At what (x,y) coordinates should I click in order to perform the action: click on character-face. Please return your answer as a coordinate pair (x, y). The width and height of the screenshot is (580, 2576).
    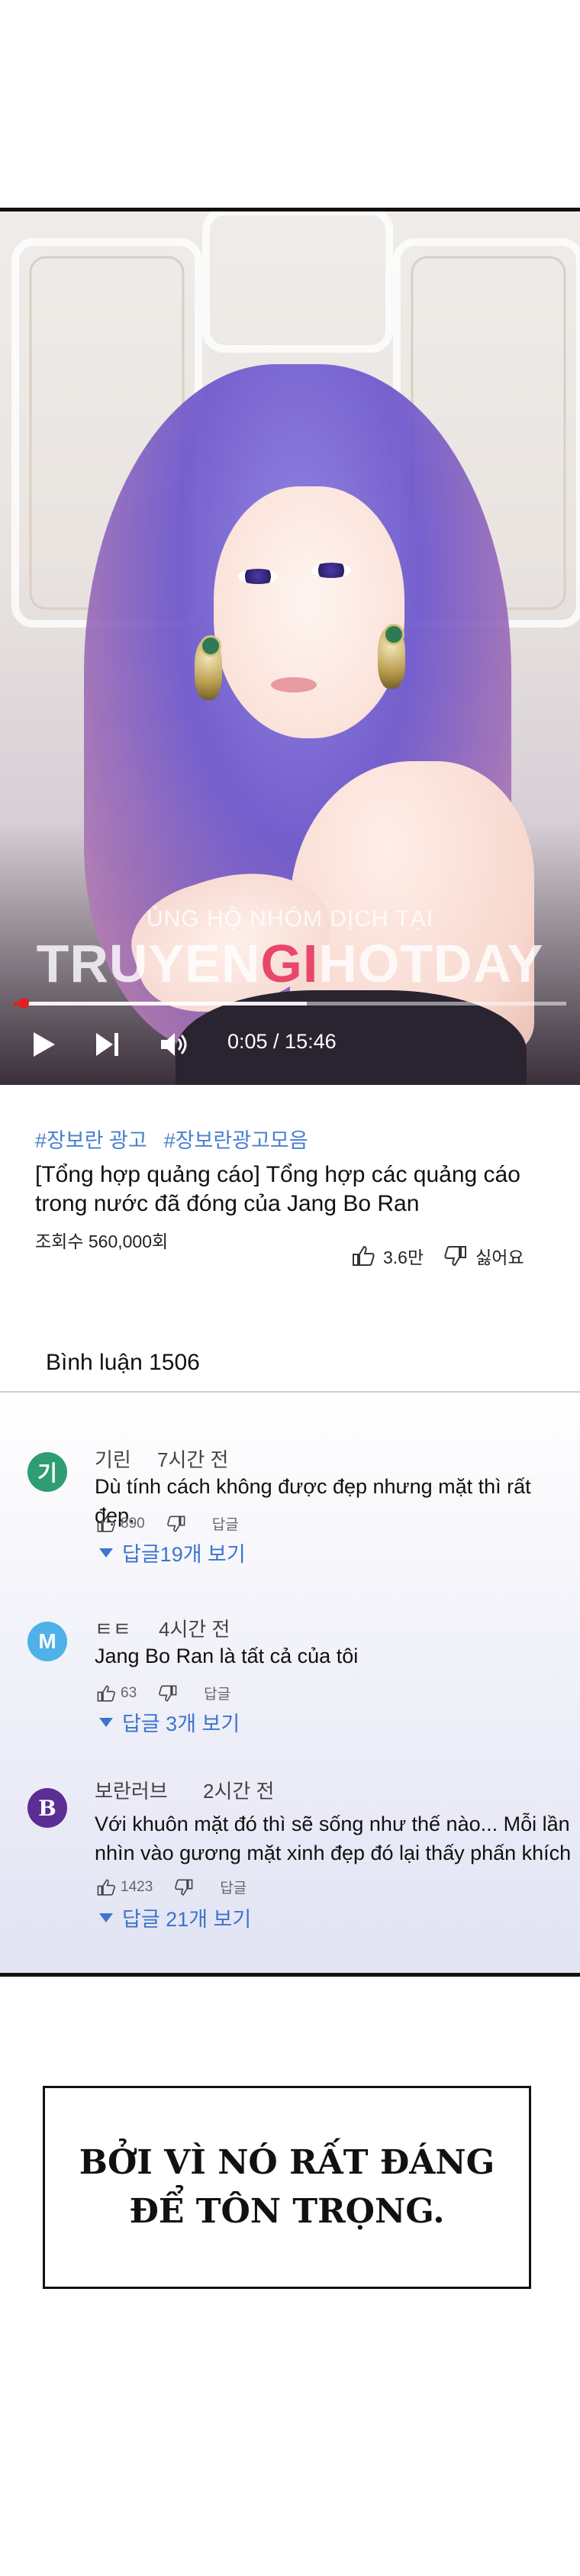
    Looking at the image, I should click on (309, 612).